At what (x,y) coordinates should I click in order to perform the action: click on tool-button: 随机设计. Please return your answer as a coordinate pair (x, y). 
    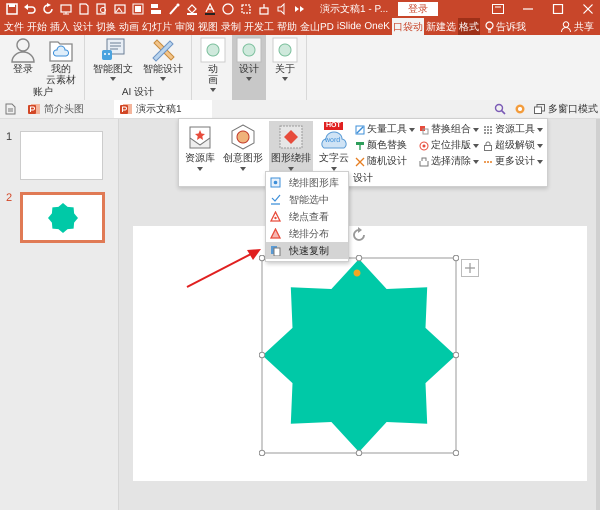
    Looking at the image, I should click on (385, 161).